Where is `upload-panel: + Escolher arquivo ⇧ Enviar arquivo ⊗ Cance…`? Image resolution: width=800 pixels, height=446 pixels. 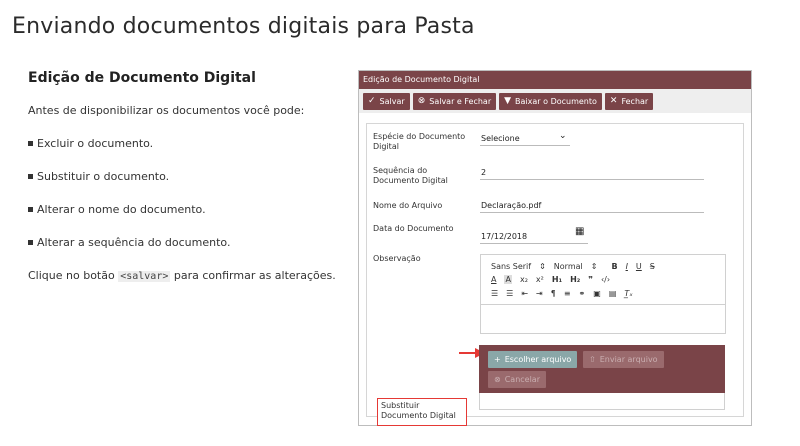
upload-panel: + Escolher arquivo ⇧ Enviar arquivo ⊗ Cance… is located at coordinates (602, 369).